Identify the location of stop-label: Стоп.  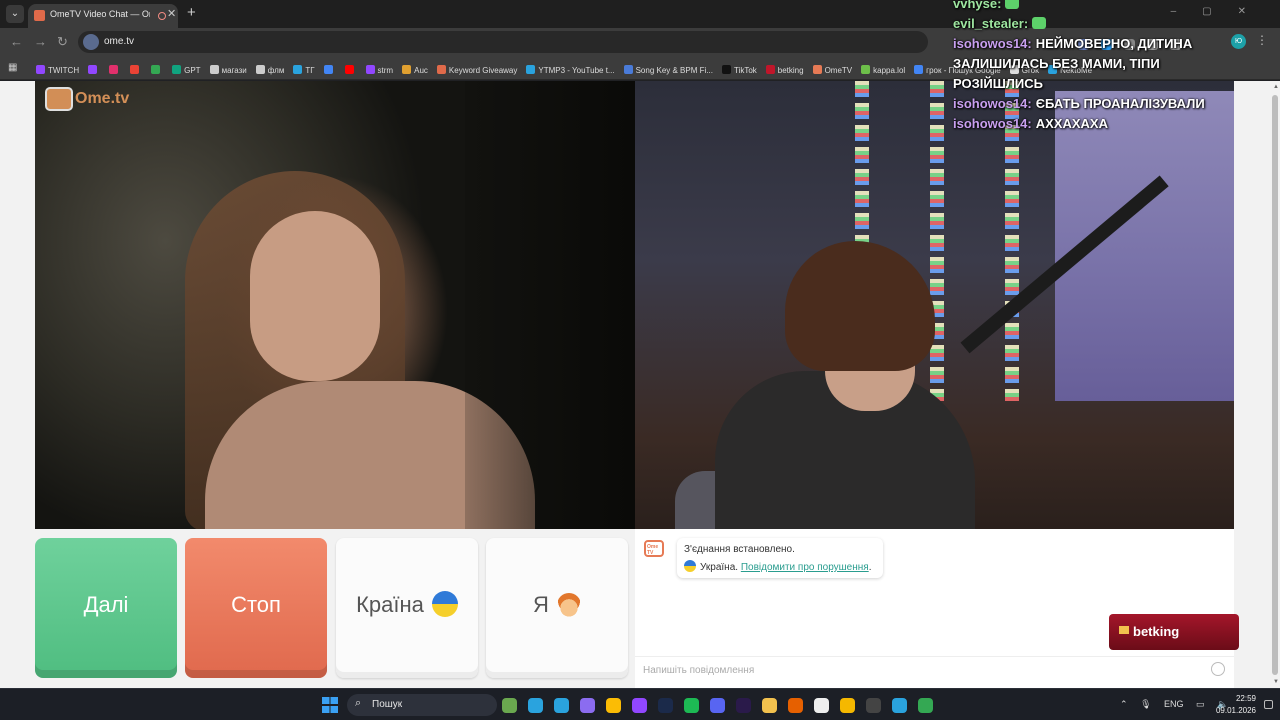
(256, 604).